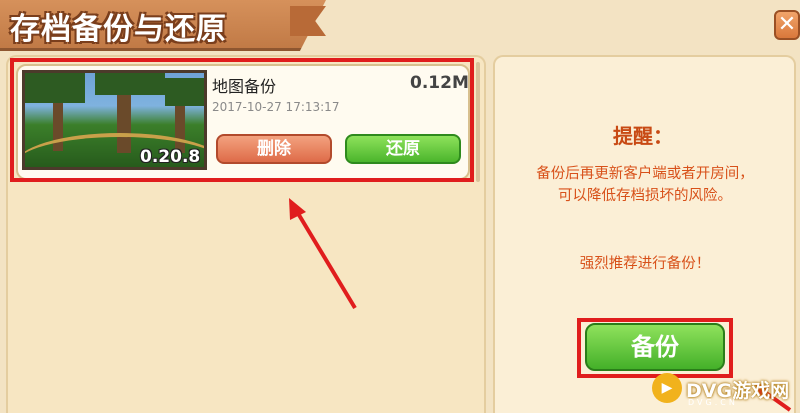 This screenshot has width=800, height=413. Describe the element at coordinates (325, 259) in the screenshot. I see `arrow-to-save-card` at that location.